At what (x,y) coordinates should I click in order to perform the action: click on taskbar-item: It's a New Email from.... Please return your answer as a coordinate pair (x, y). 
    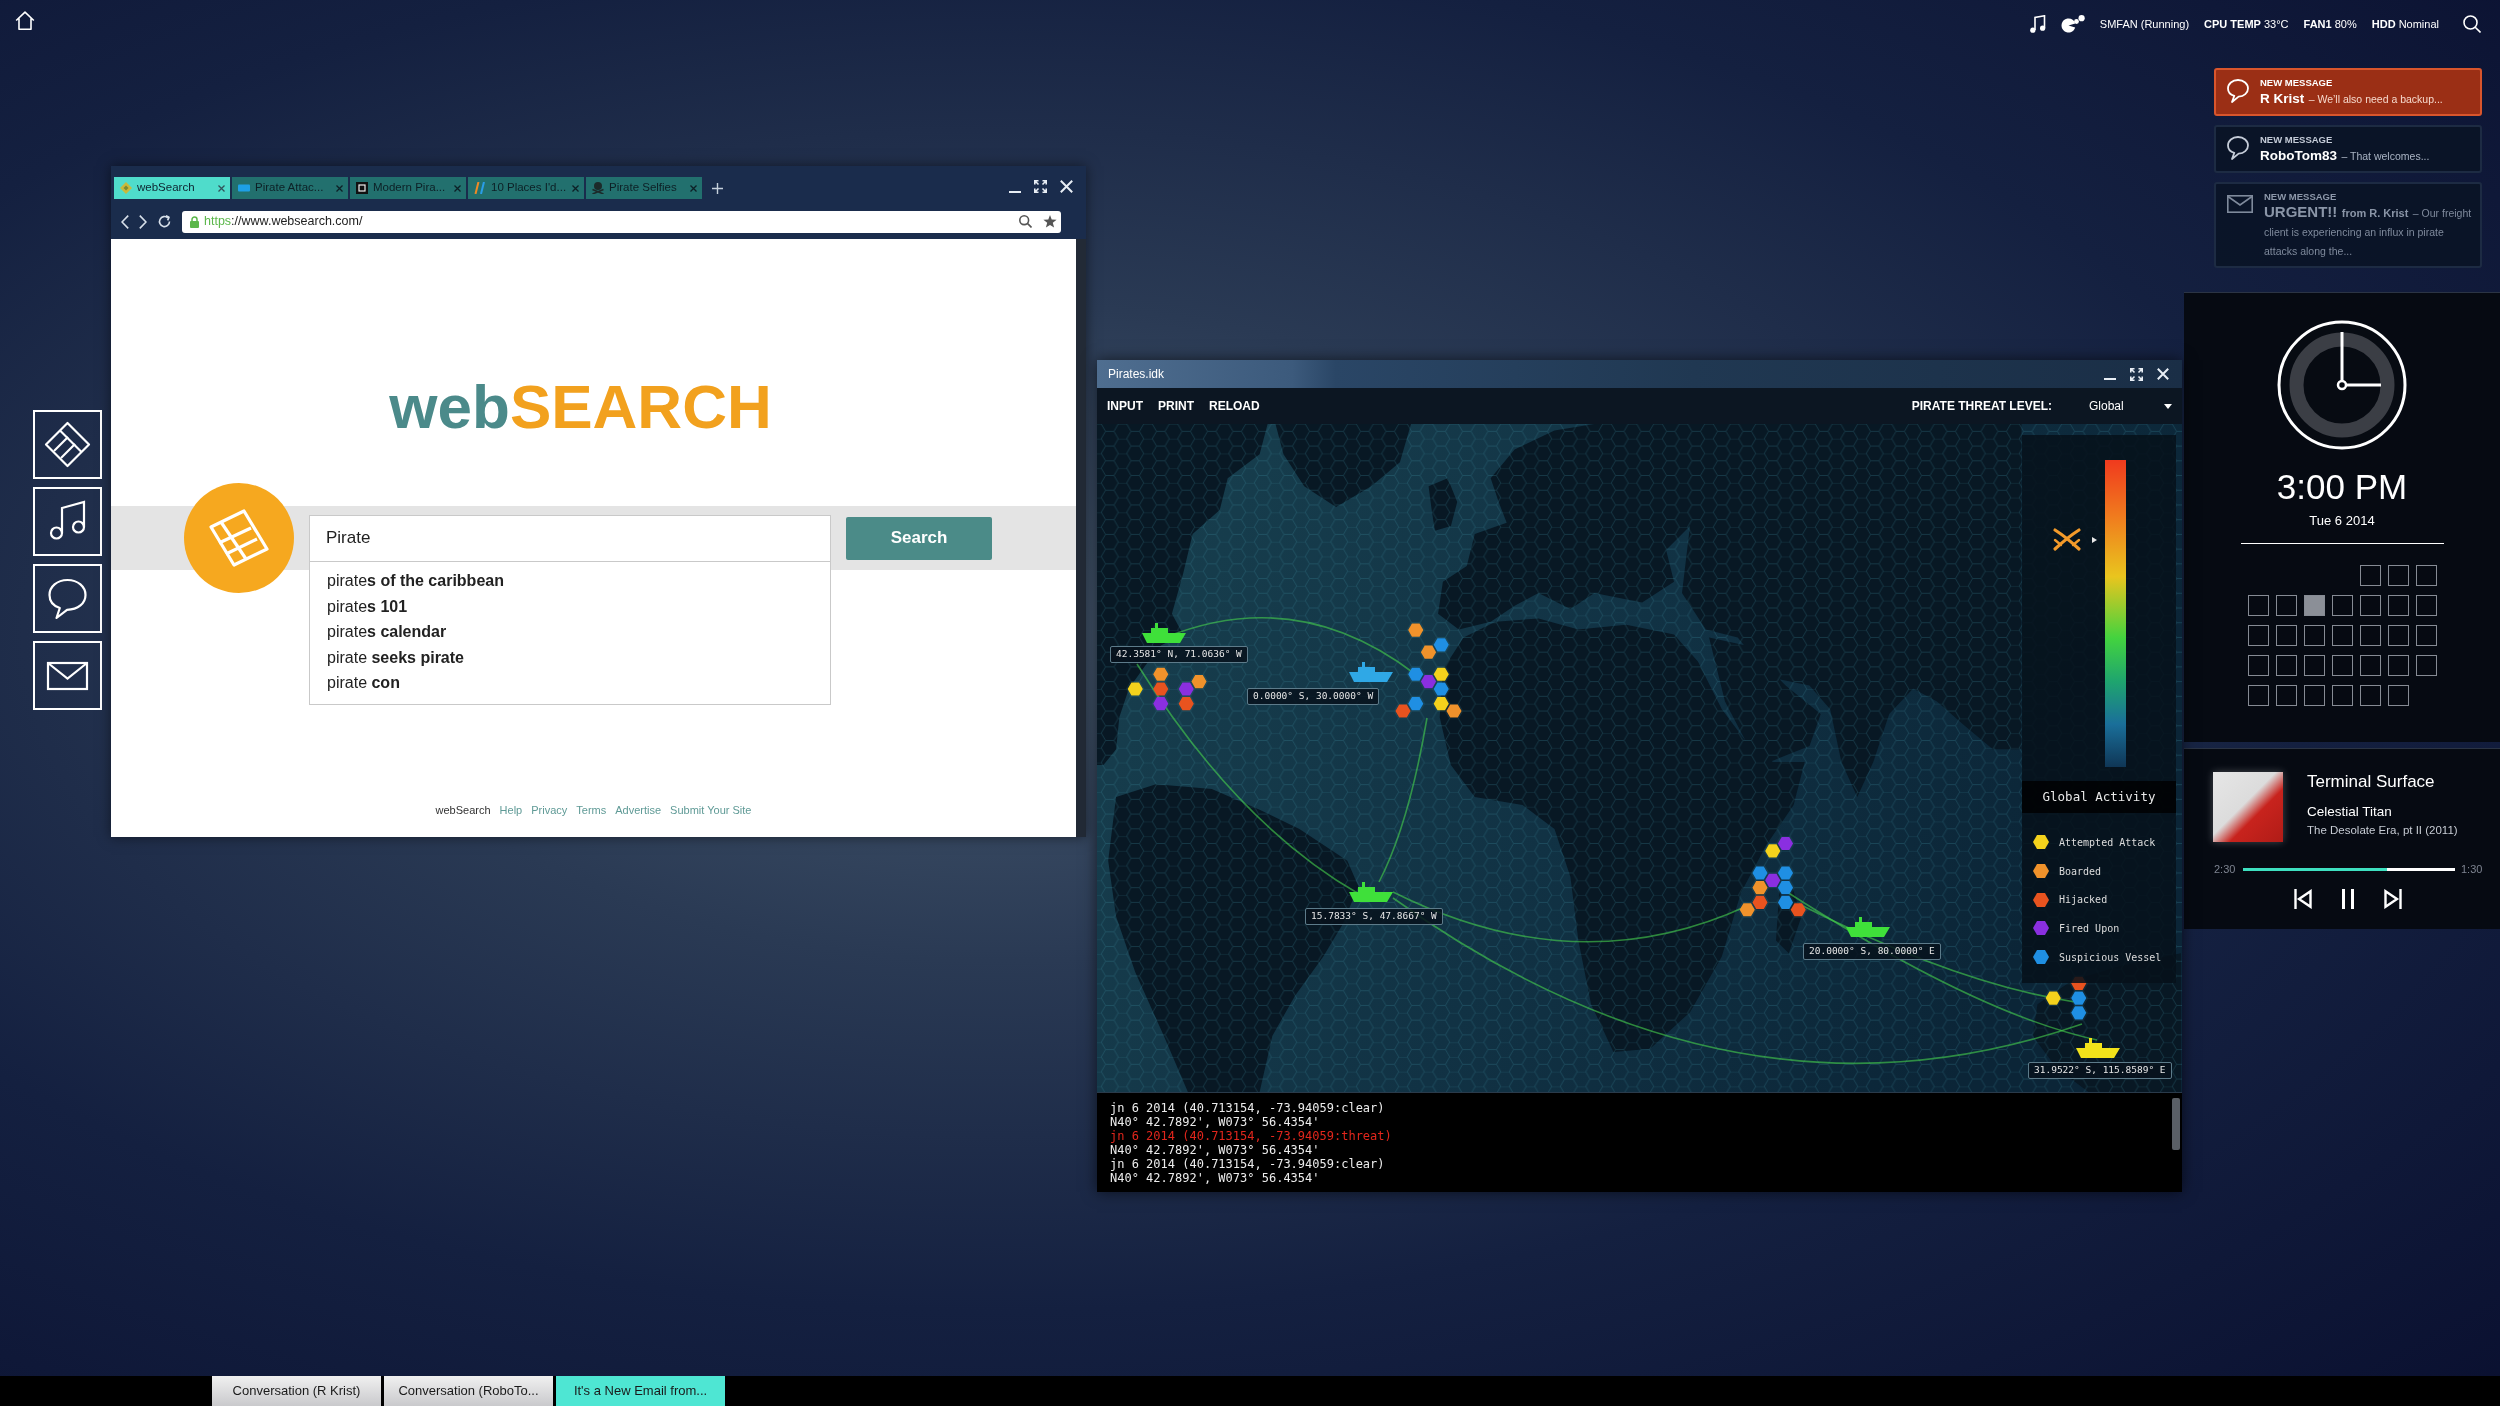
    Looking at the image, I should click on (640, 1391).